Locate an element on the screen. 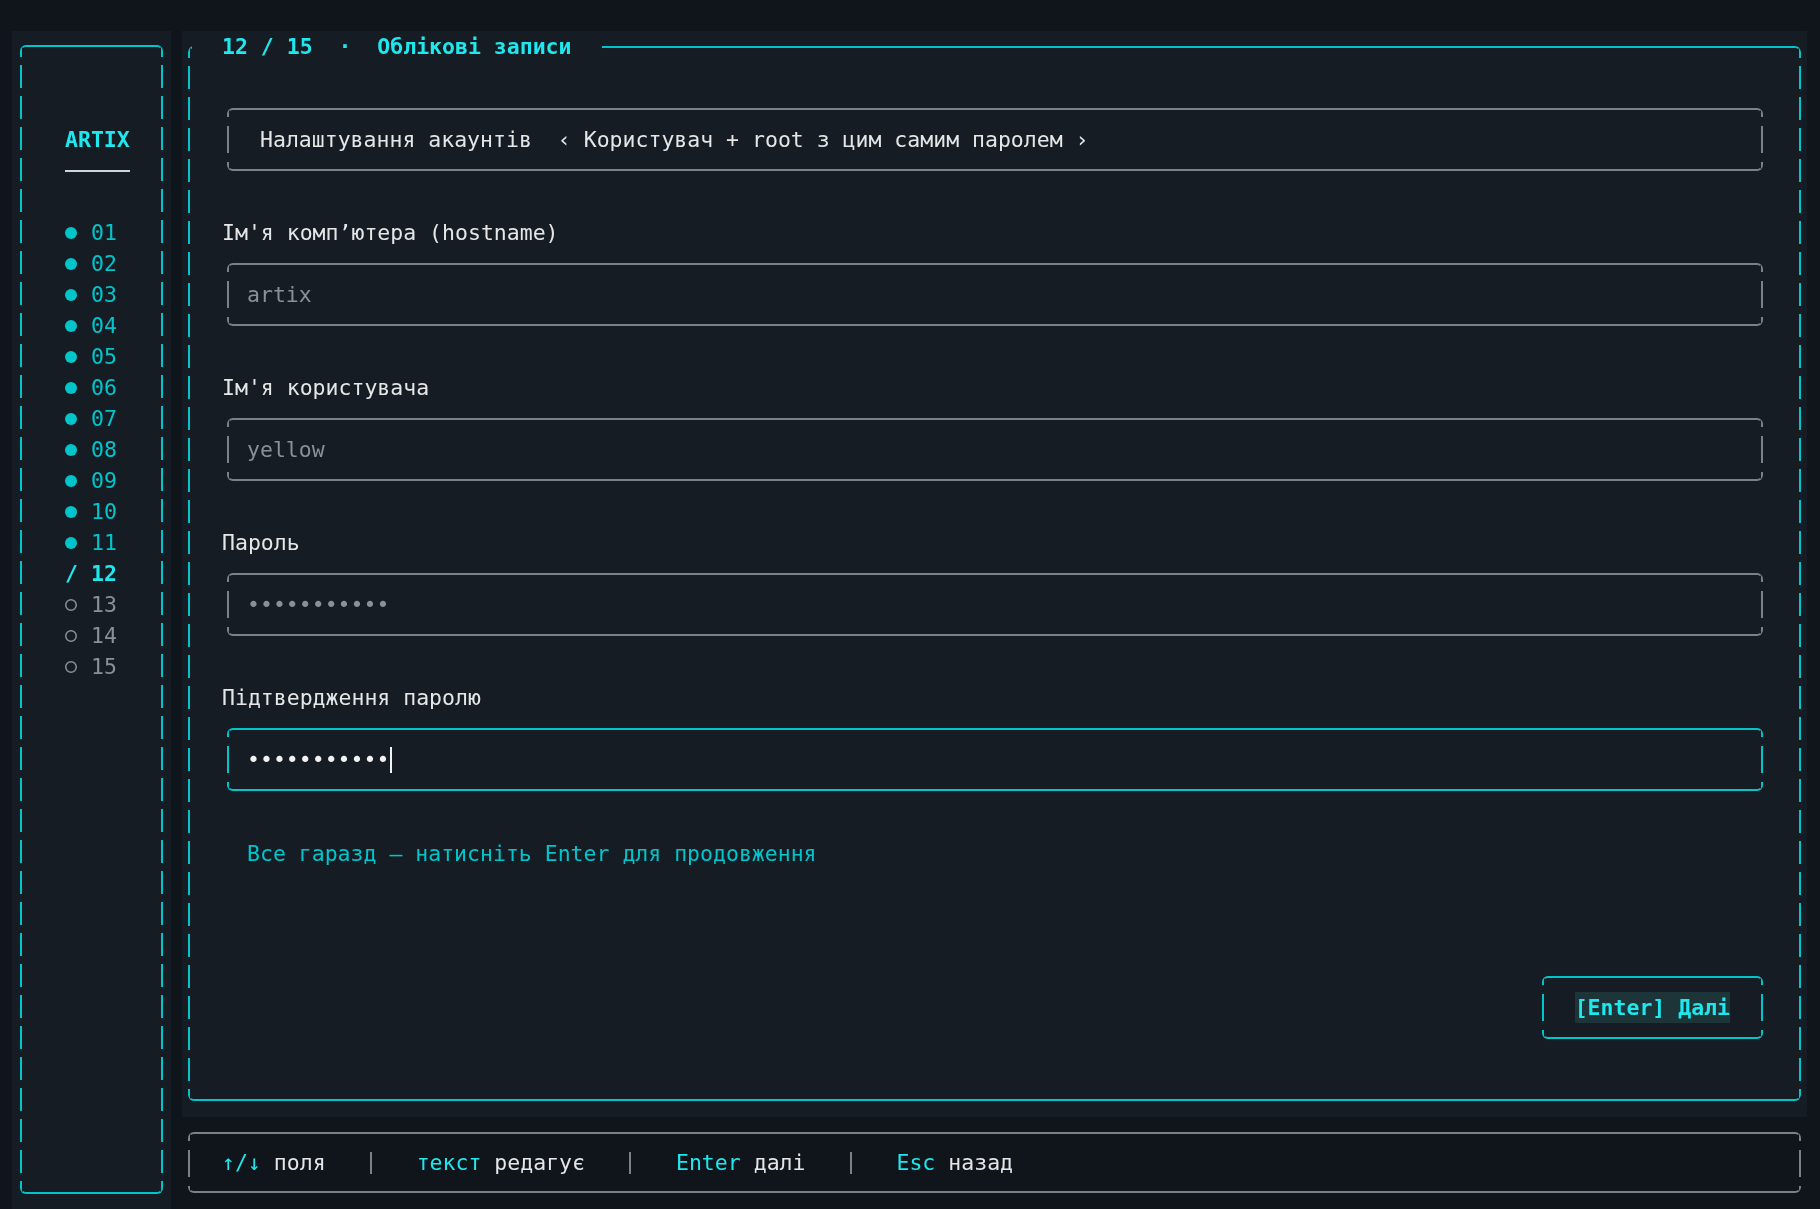  hint-key: текст is located at coordinates (449, 1162).